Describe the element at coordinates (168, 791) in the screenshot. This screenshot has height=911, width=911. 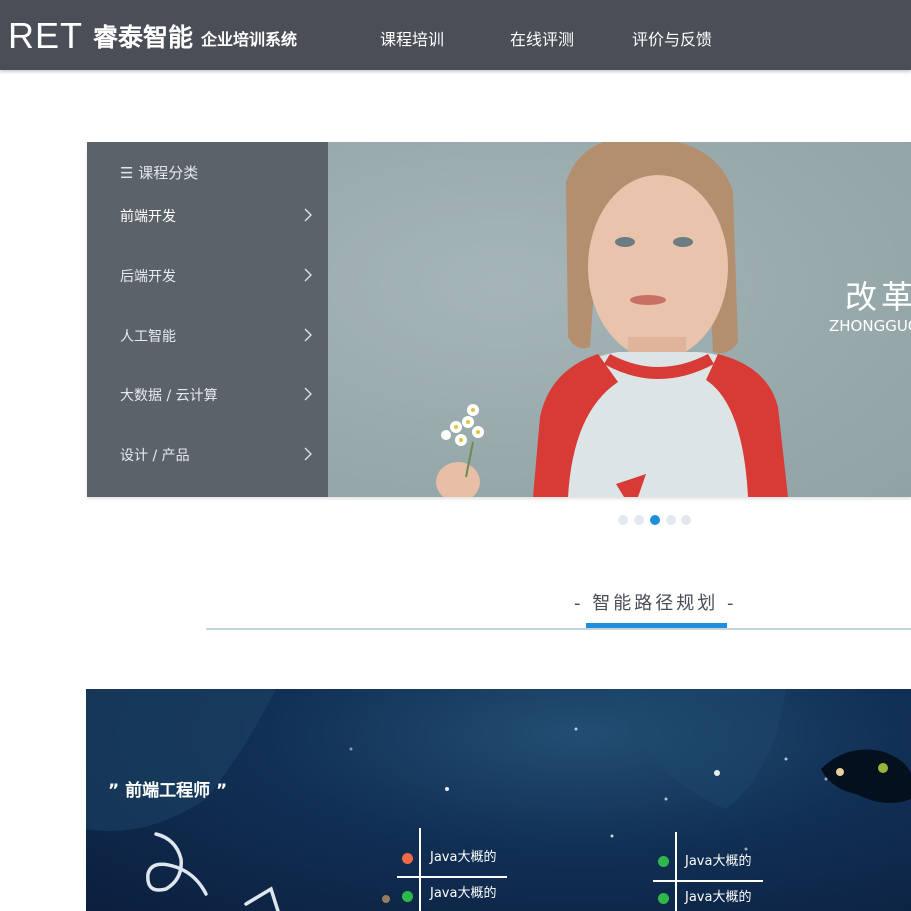
I see `path-role-title: ” 前端工程师 ”` at that location.